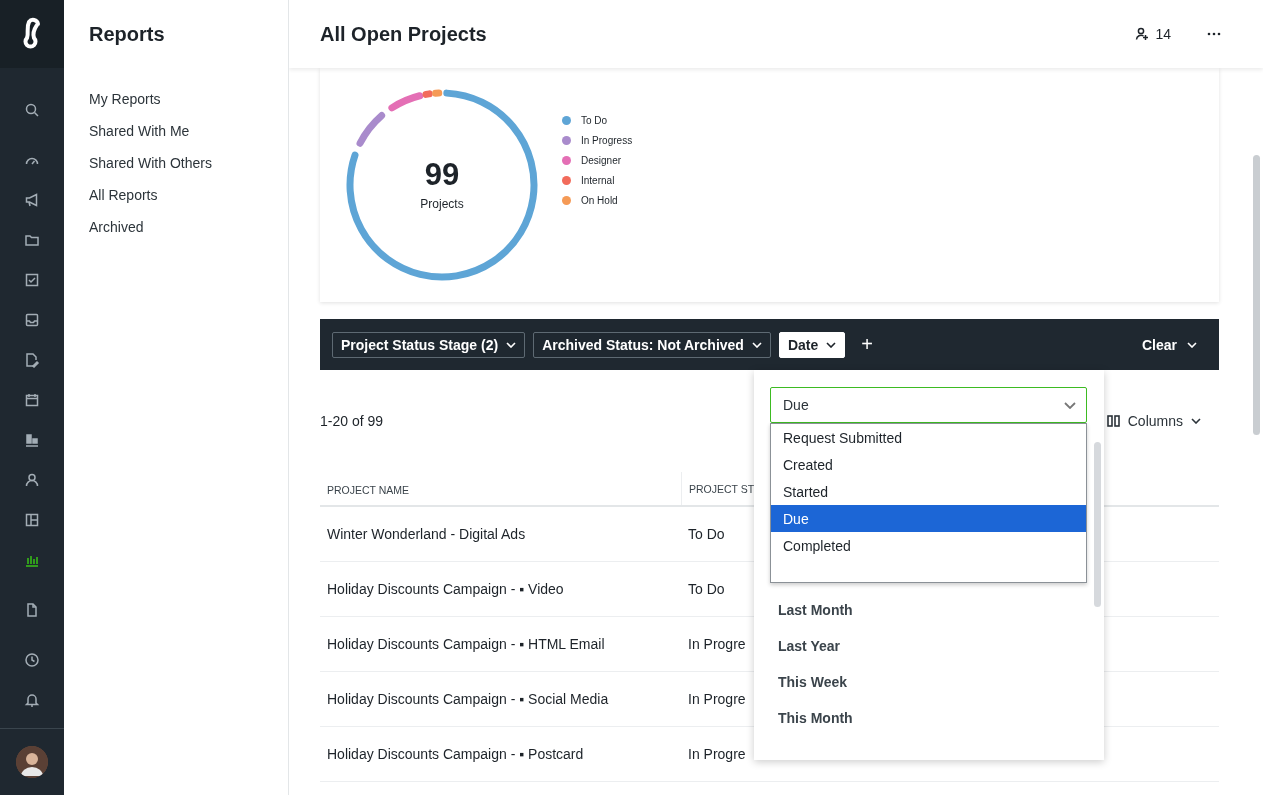  What do you see at coordinates (426, 534) in the screenshot?
I see `table-cell-text: Winter Wonderland - Digital Ads` at bounding box center [426, 534].